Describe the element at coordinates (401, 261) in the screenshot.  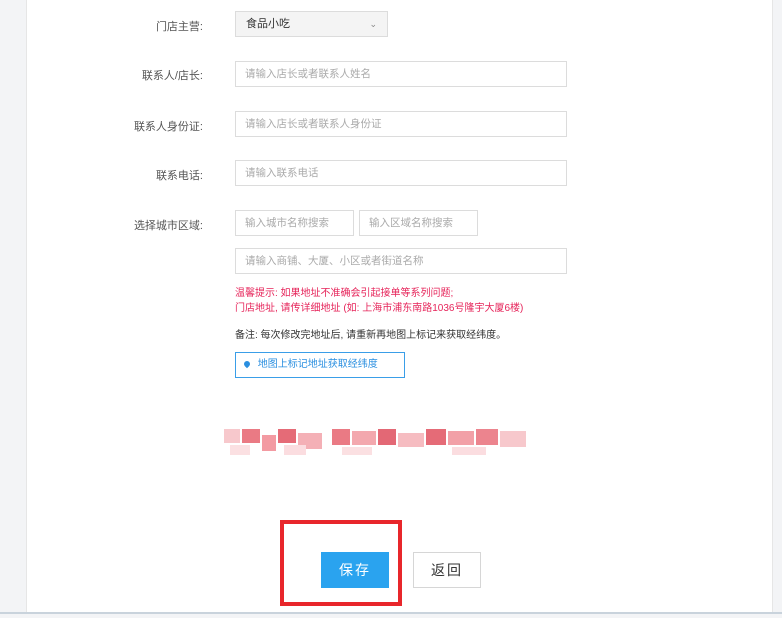
I see `address-input` at that location.